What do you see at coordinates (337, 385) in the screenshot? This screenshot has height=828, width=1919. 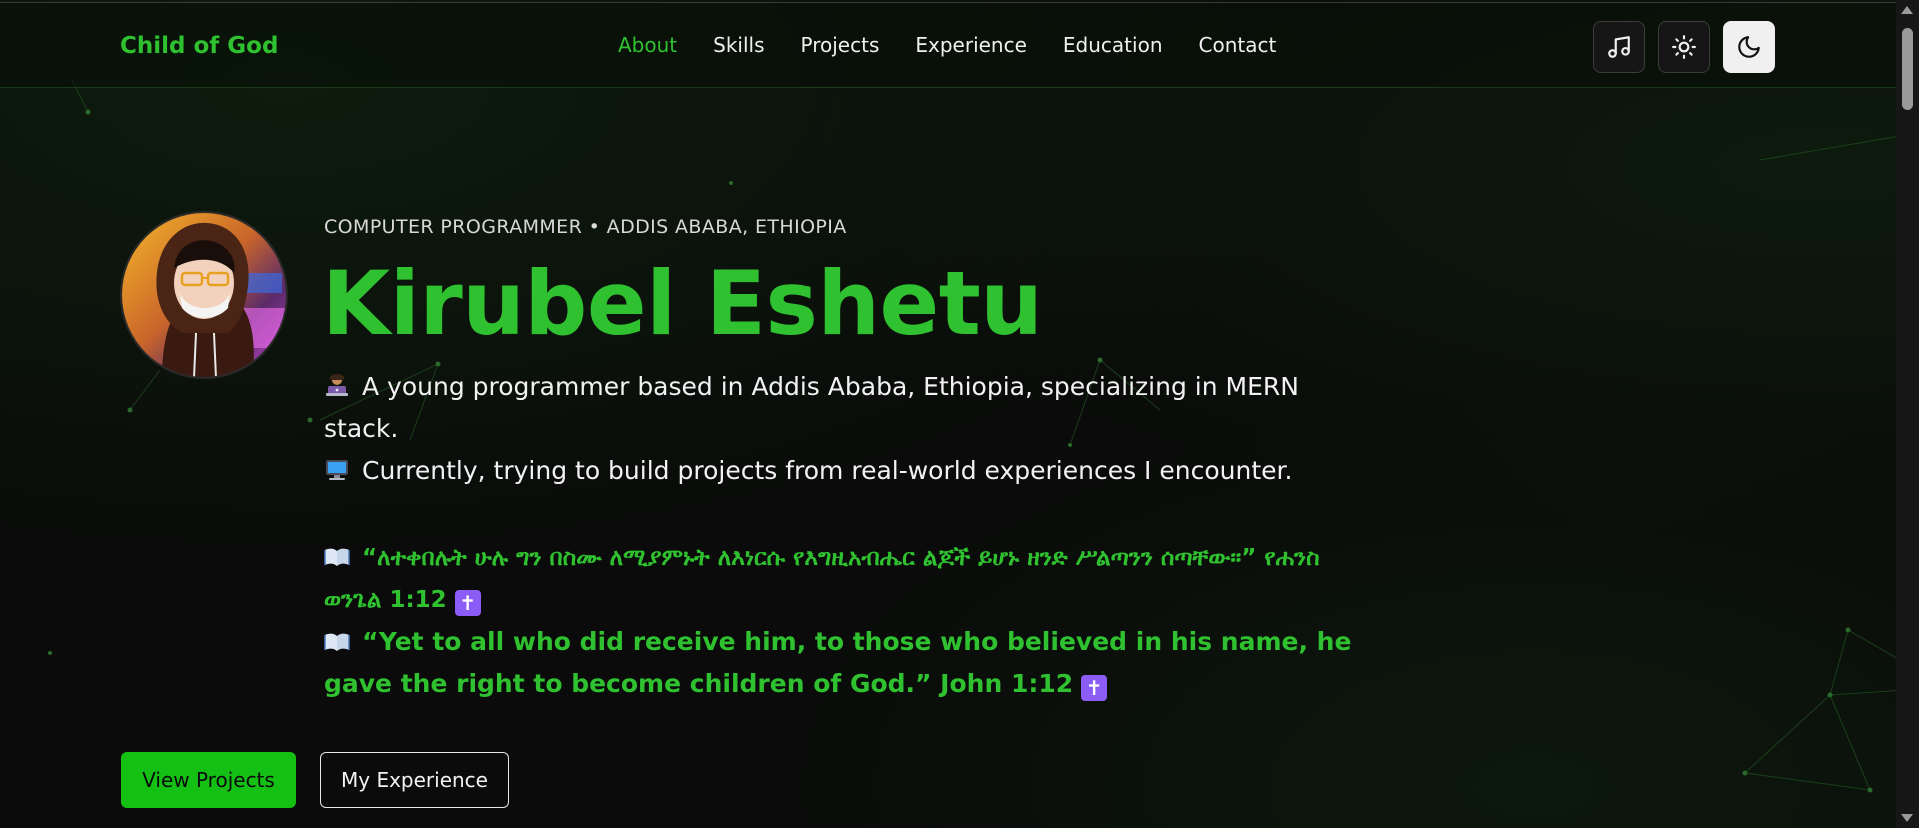 I see `technologist-emoji-icon` at bounding box center [337, 385].